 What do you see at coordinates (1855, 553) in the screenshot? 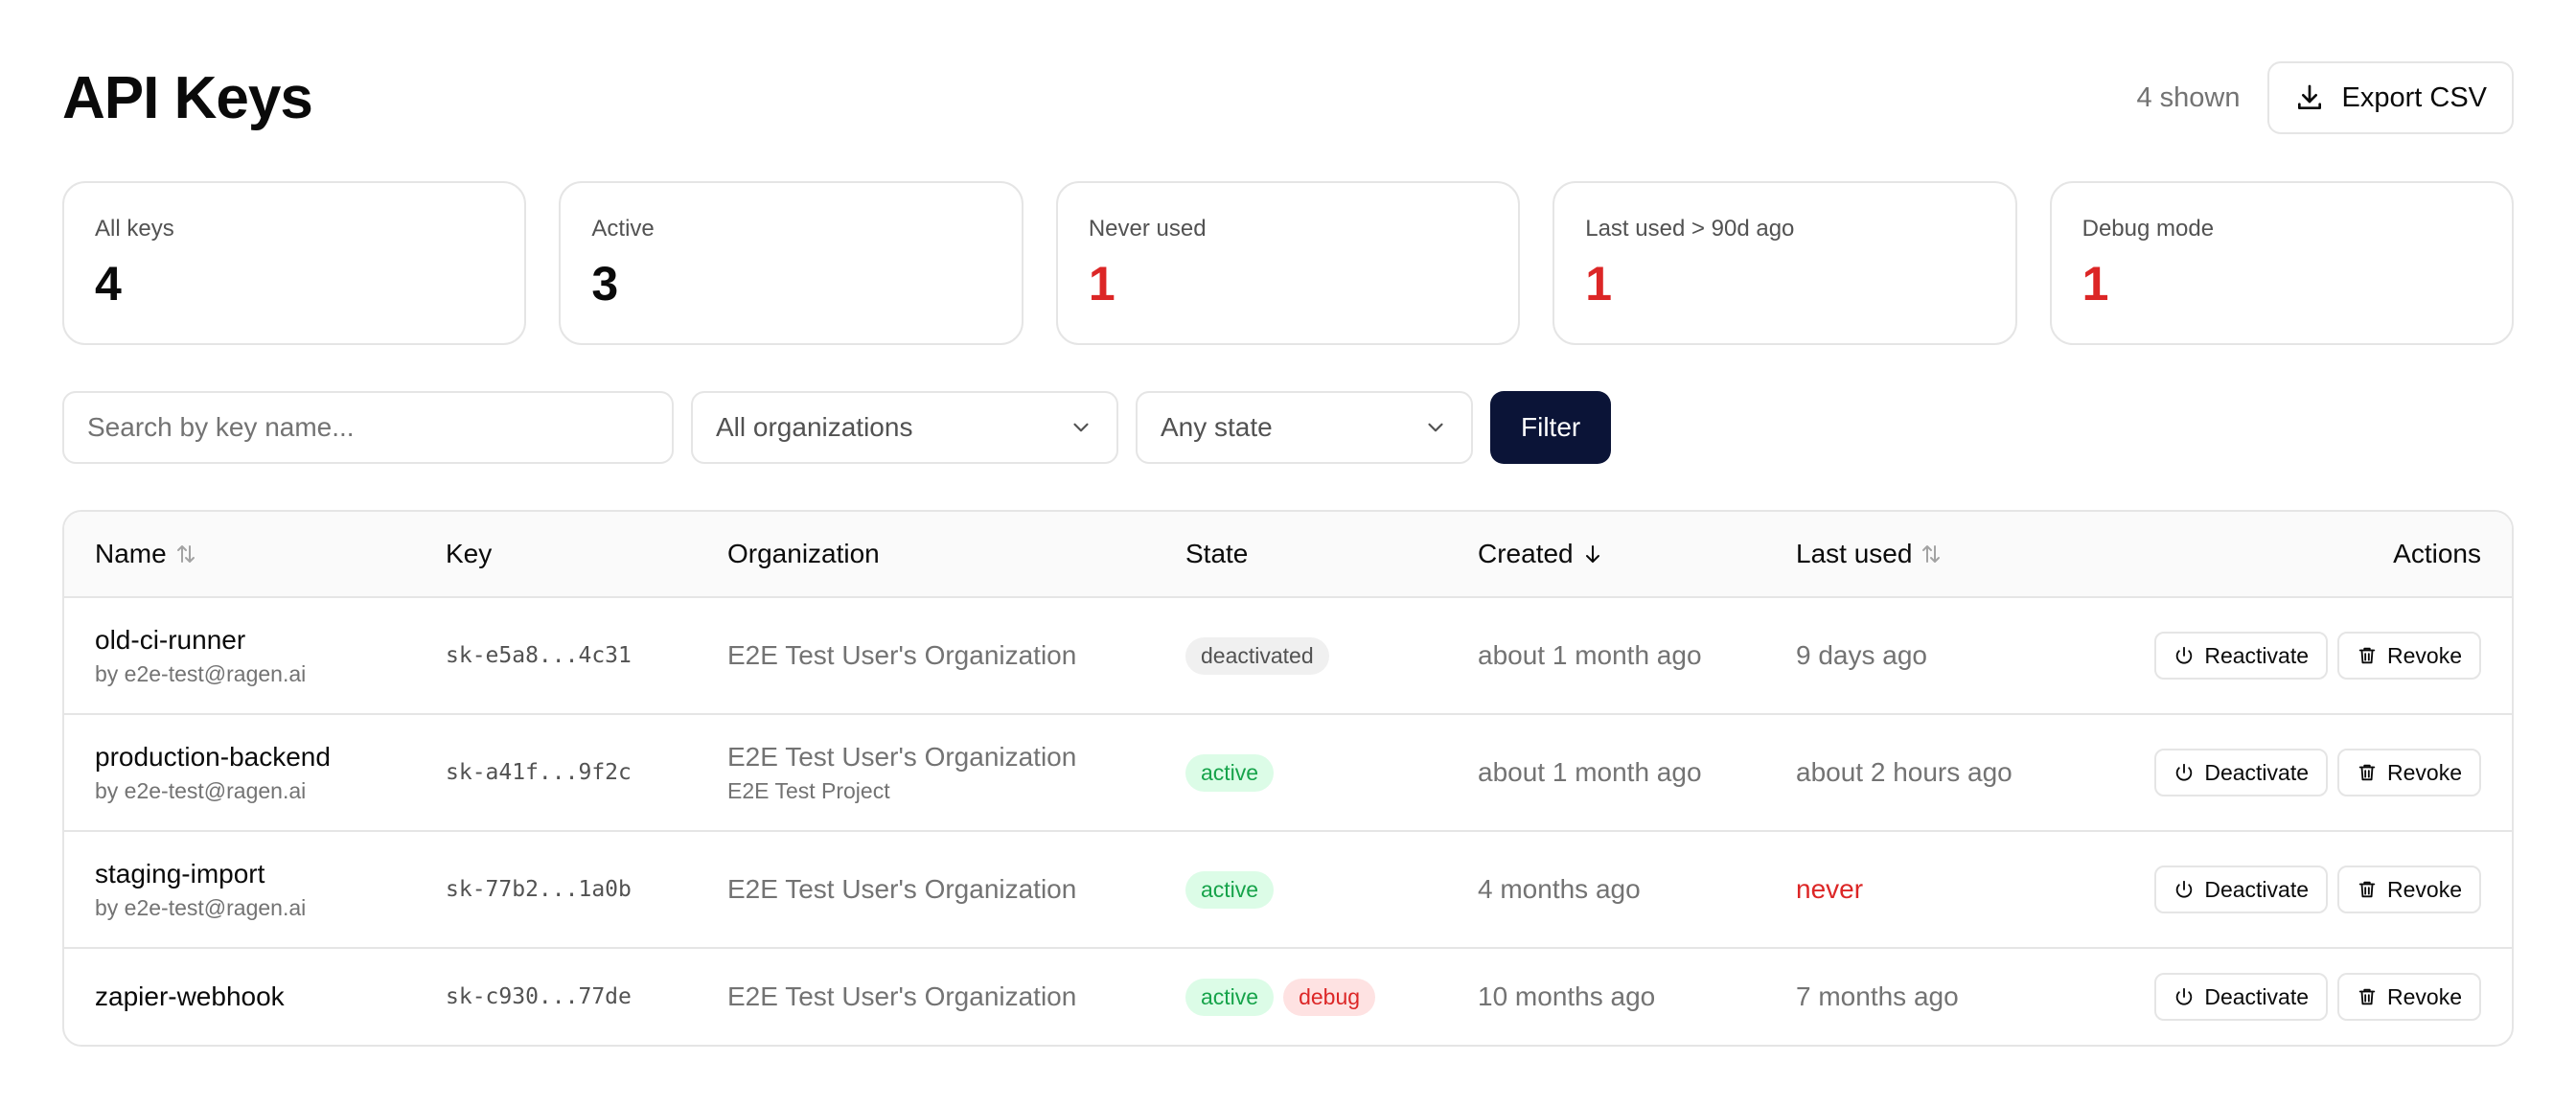
I see `column-header-label: Last used` at bounding box center [1855, 553].